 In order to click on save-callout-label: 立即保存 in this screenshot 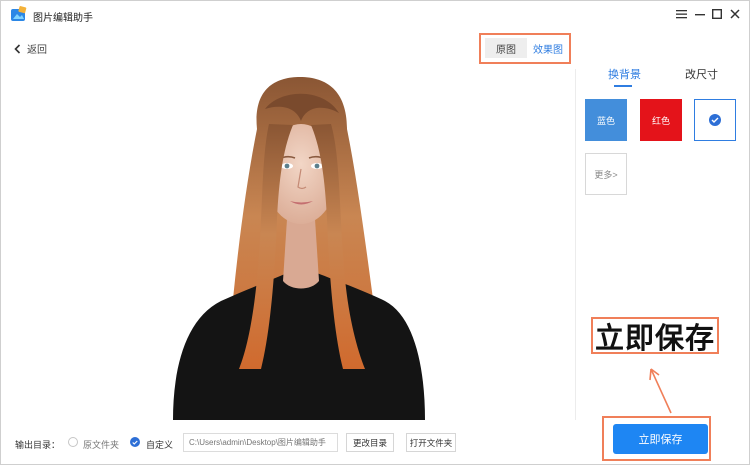, I will do `click(655, 336)`.